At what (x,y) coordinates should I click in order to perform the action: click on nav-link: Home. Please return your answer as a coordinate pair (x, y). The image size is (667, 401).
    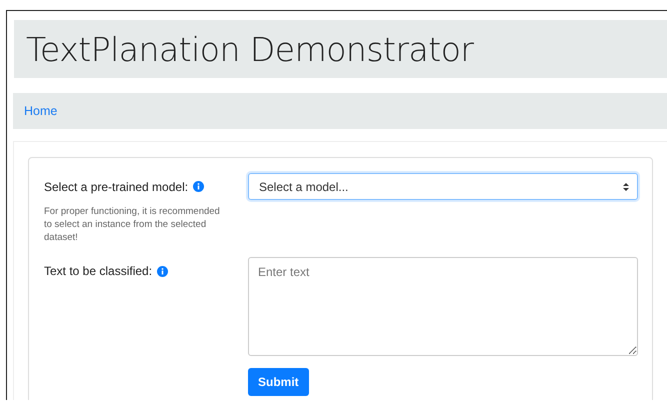
    Looking at the image, I should click on (41, 111).